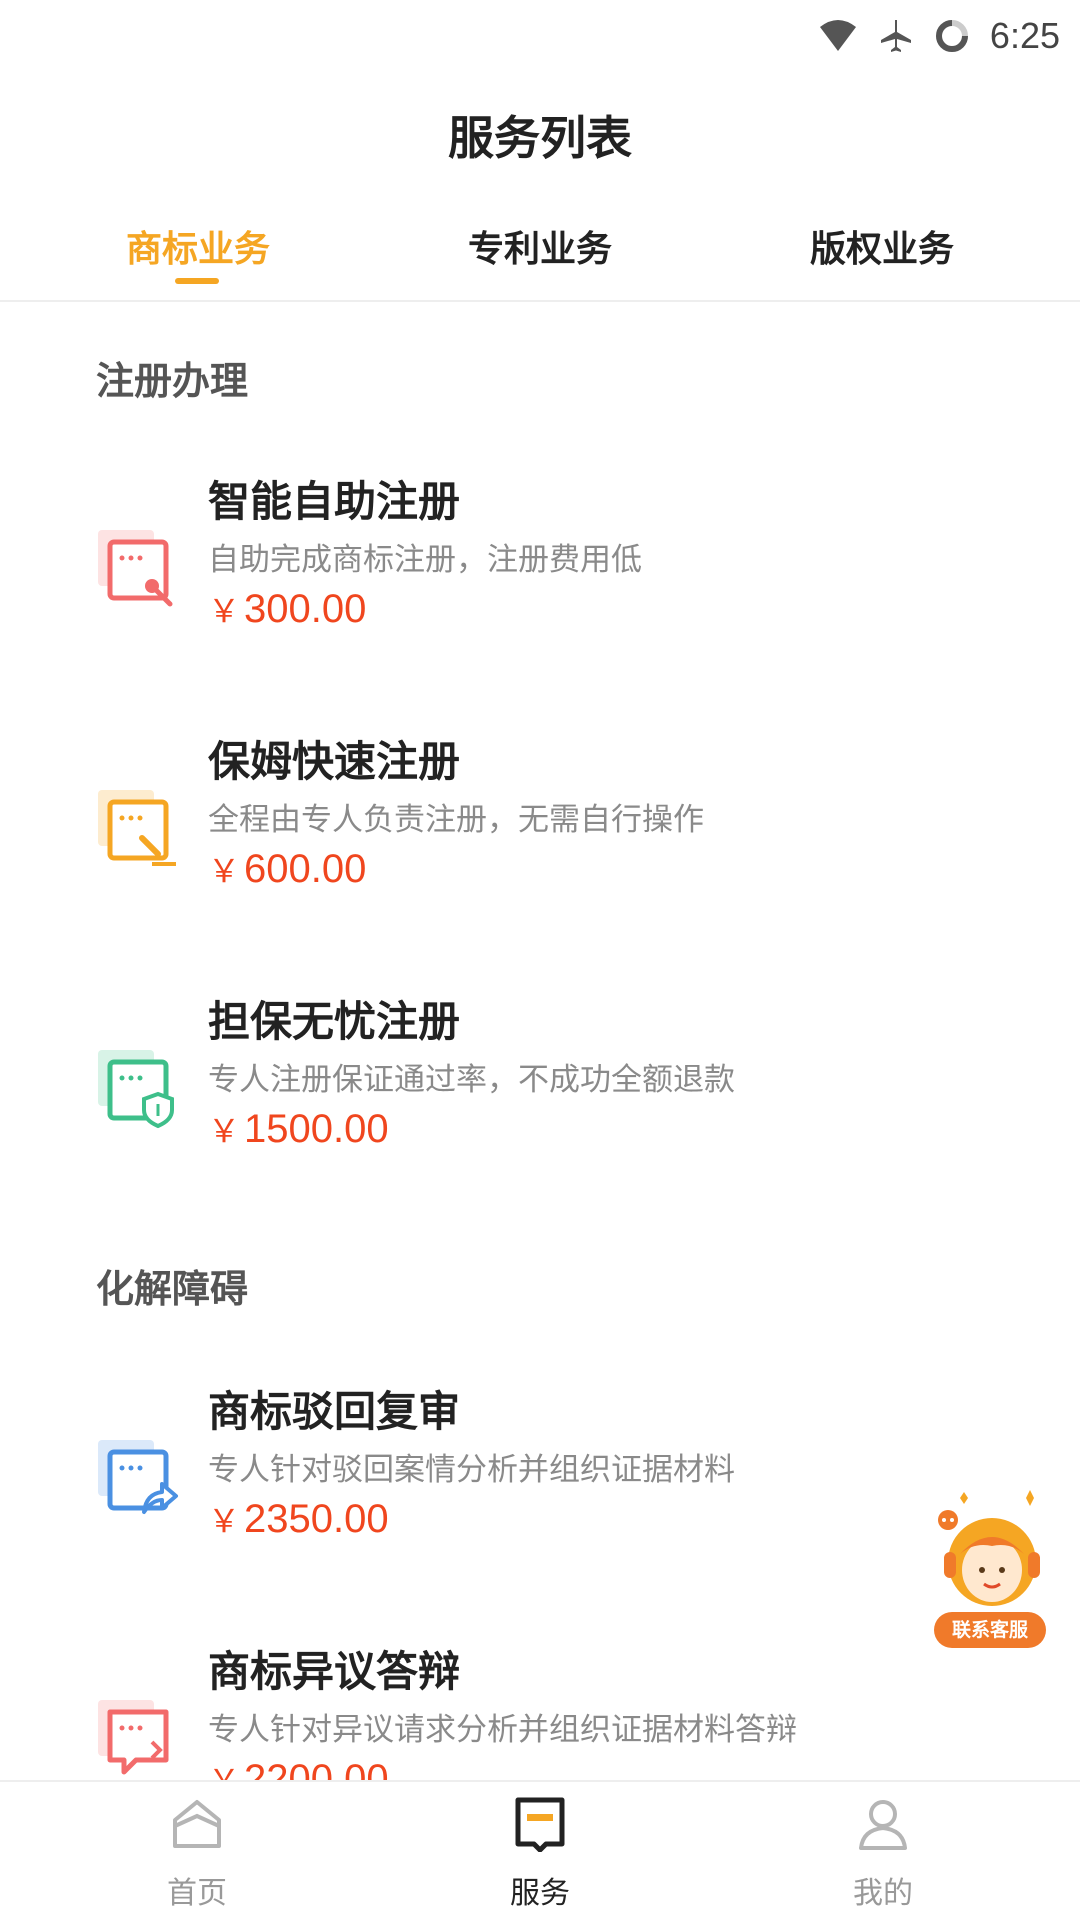 Image resolution: width=1080 pixels, height=1922 pixels. Describe the element at coordinates (197, 1893) in the screenshot. I see `nav-home-label: 首页` at that location.